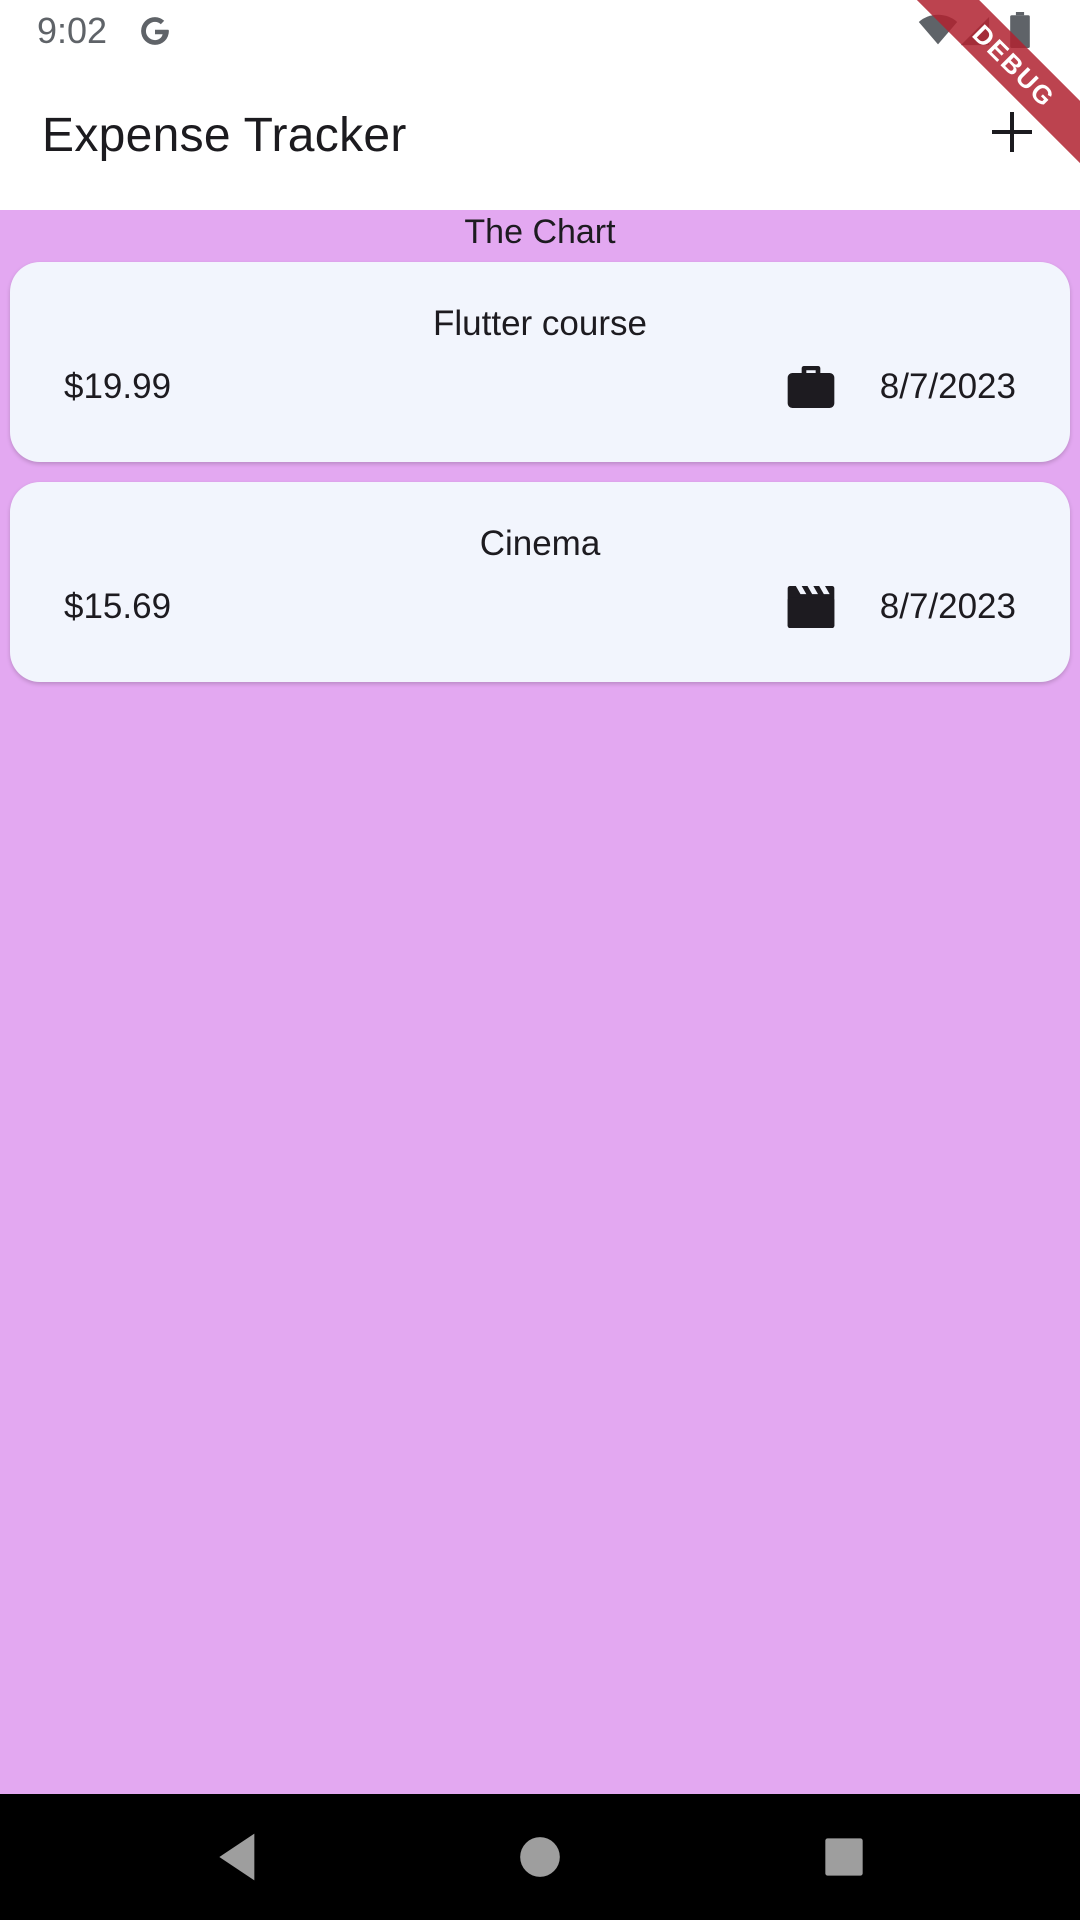 The image size is (1080, 1920). I want to click on back-icon, so click(238, 1857).